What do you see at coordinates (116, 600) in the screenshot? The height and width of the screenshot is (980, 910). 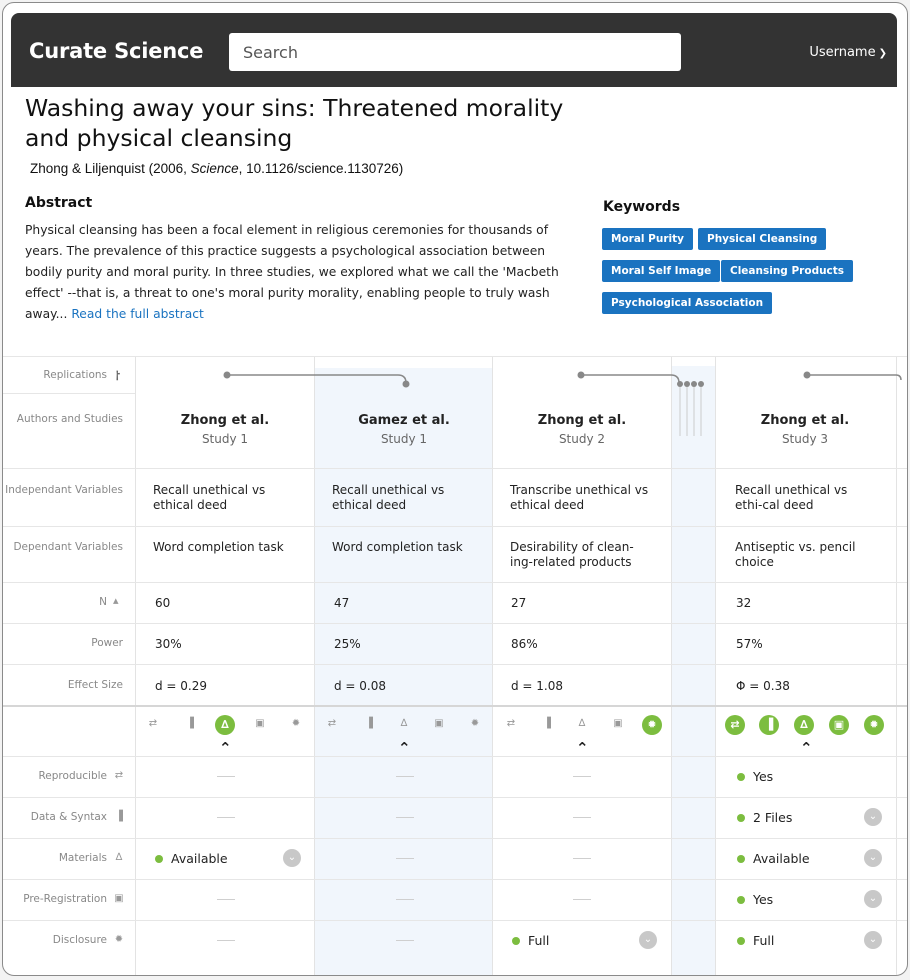 I see `person-icon: ▴` at bounding box center [116, 600].